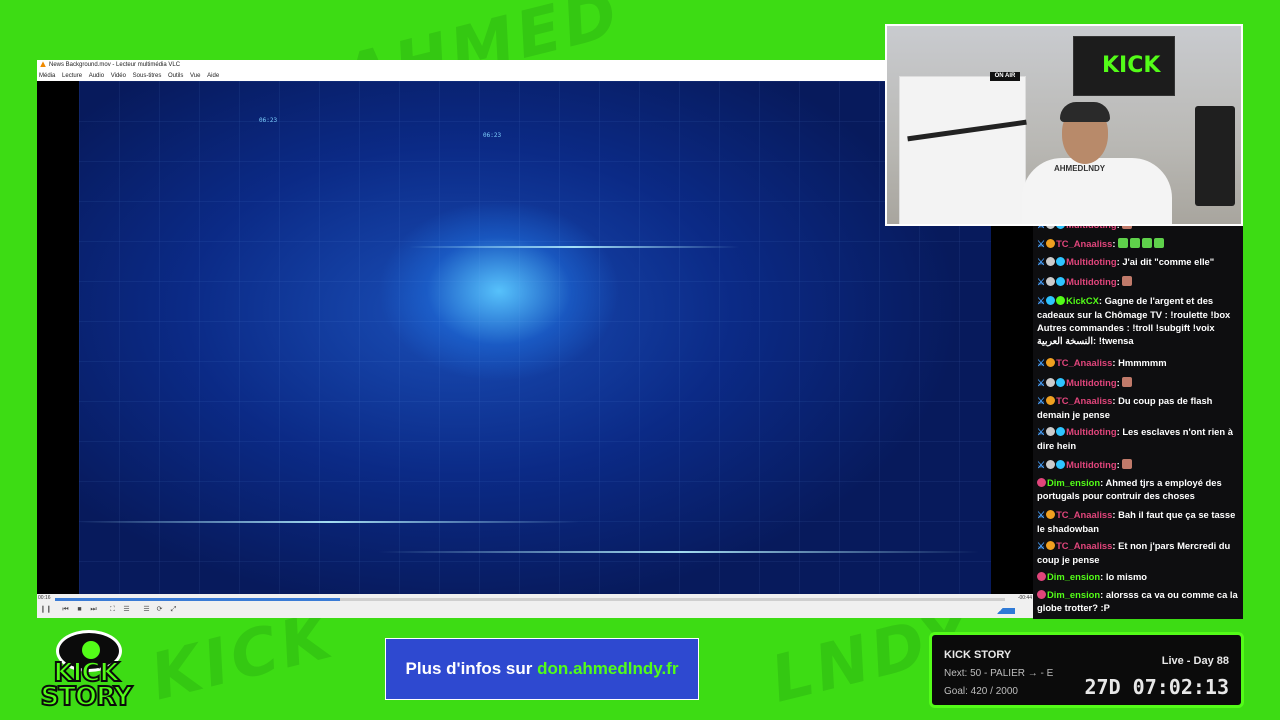  I want to click on elapsed-time: 00:16, so click(44, 598).